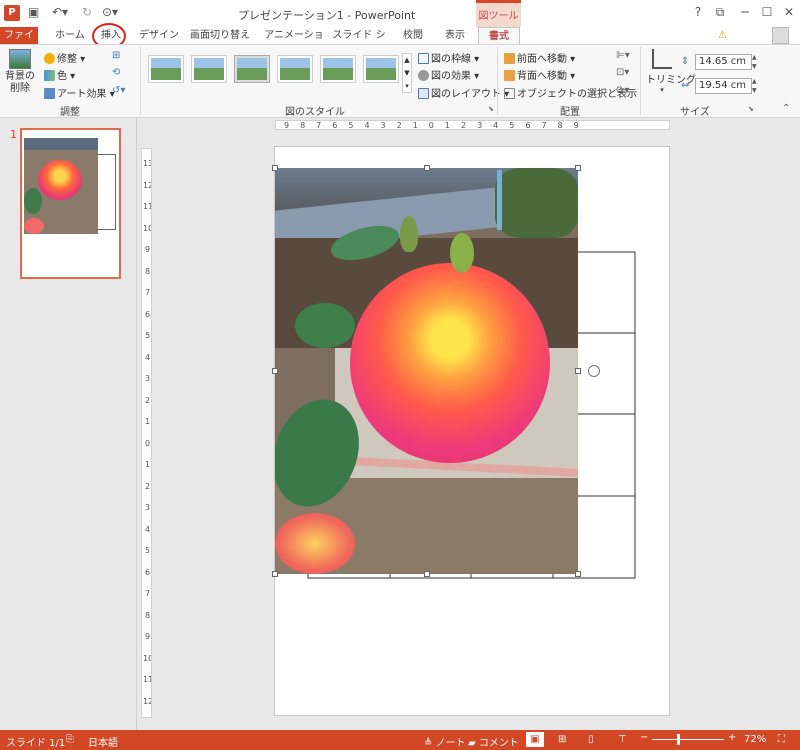  I want to click on start-slideshow-icon: ⊙▾, so click(110, 12).